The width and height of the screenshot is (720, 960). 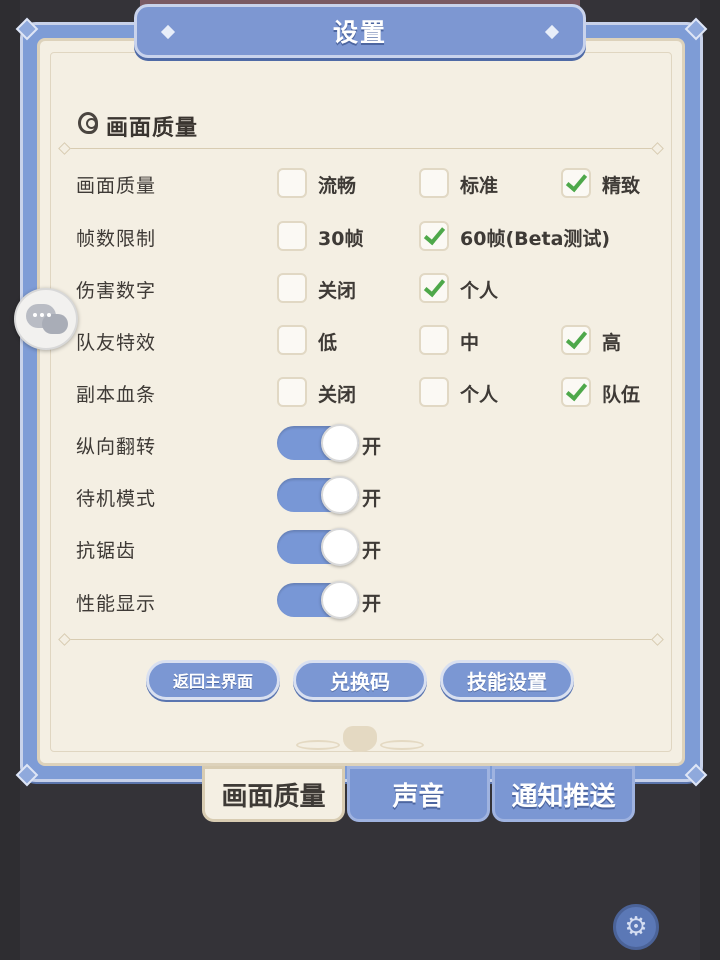 I want to click on performance-display-toggle, so click(x=318, y=600).